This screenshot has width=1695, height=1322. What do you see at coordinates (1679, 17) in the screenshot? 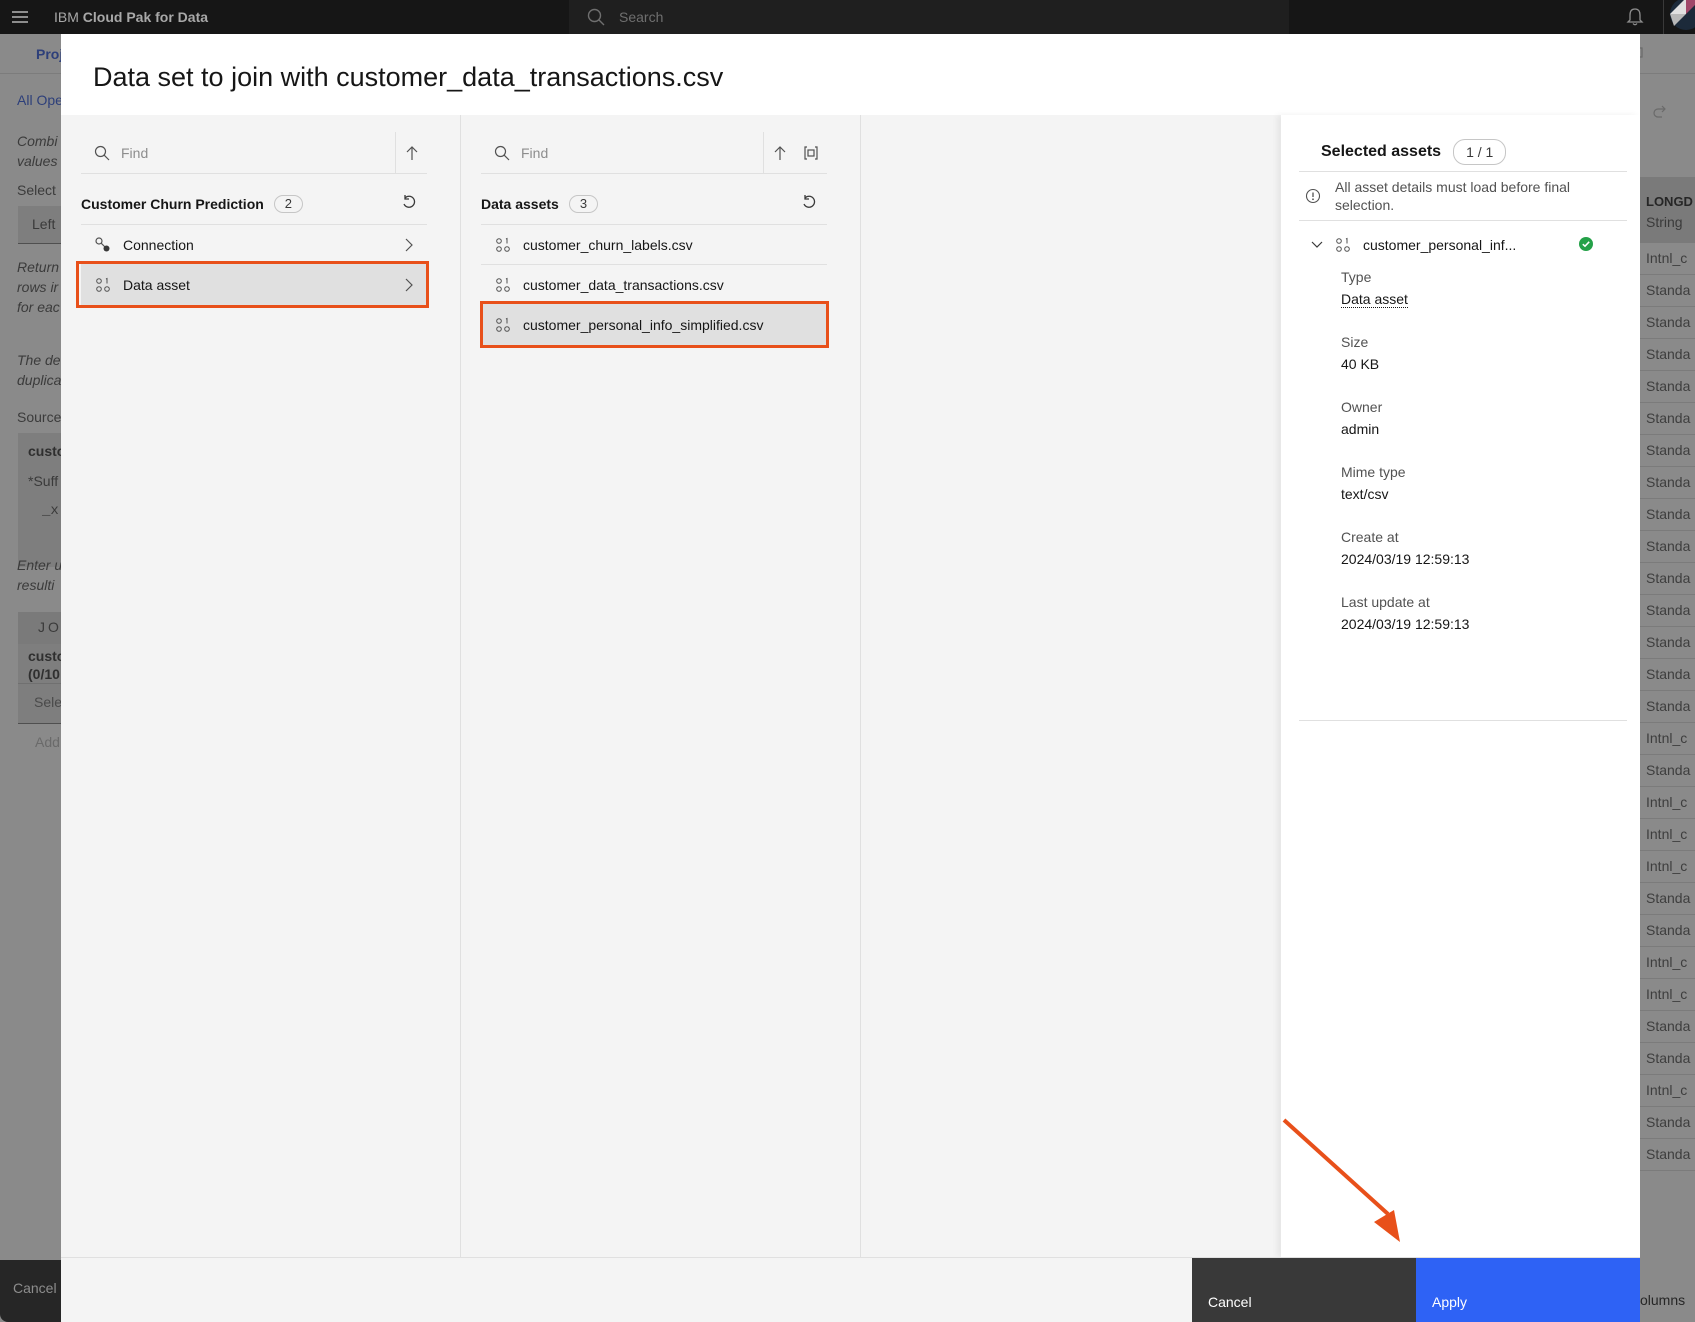
I see `user-avatar` at bounding box center [1679, 17].